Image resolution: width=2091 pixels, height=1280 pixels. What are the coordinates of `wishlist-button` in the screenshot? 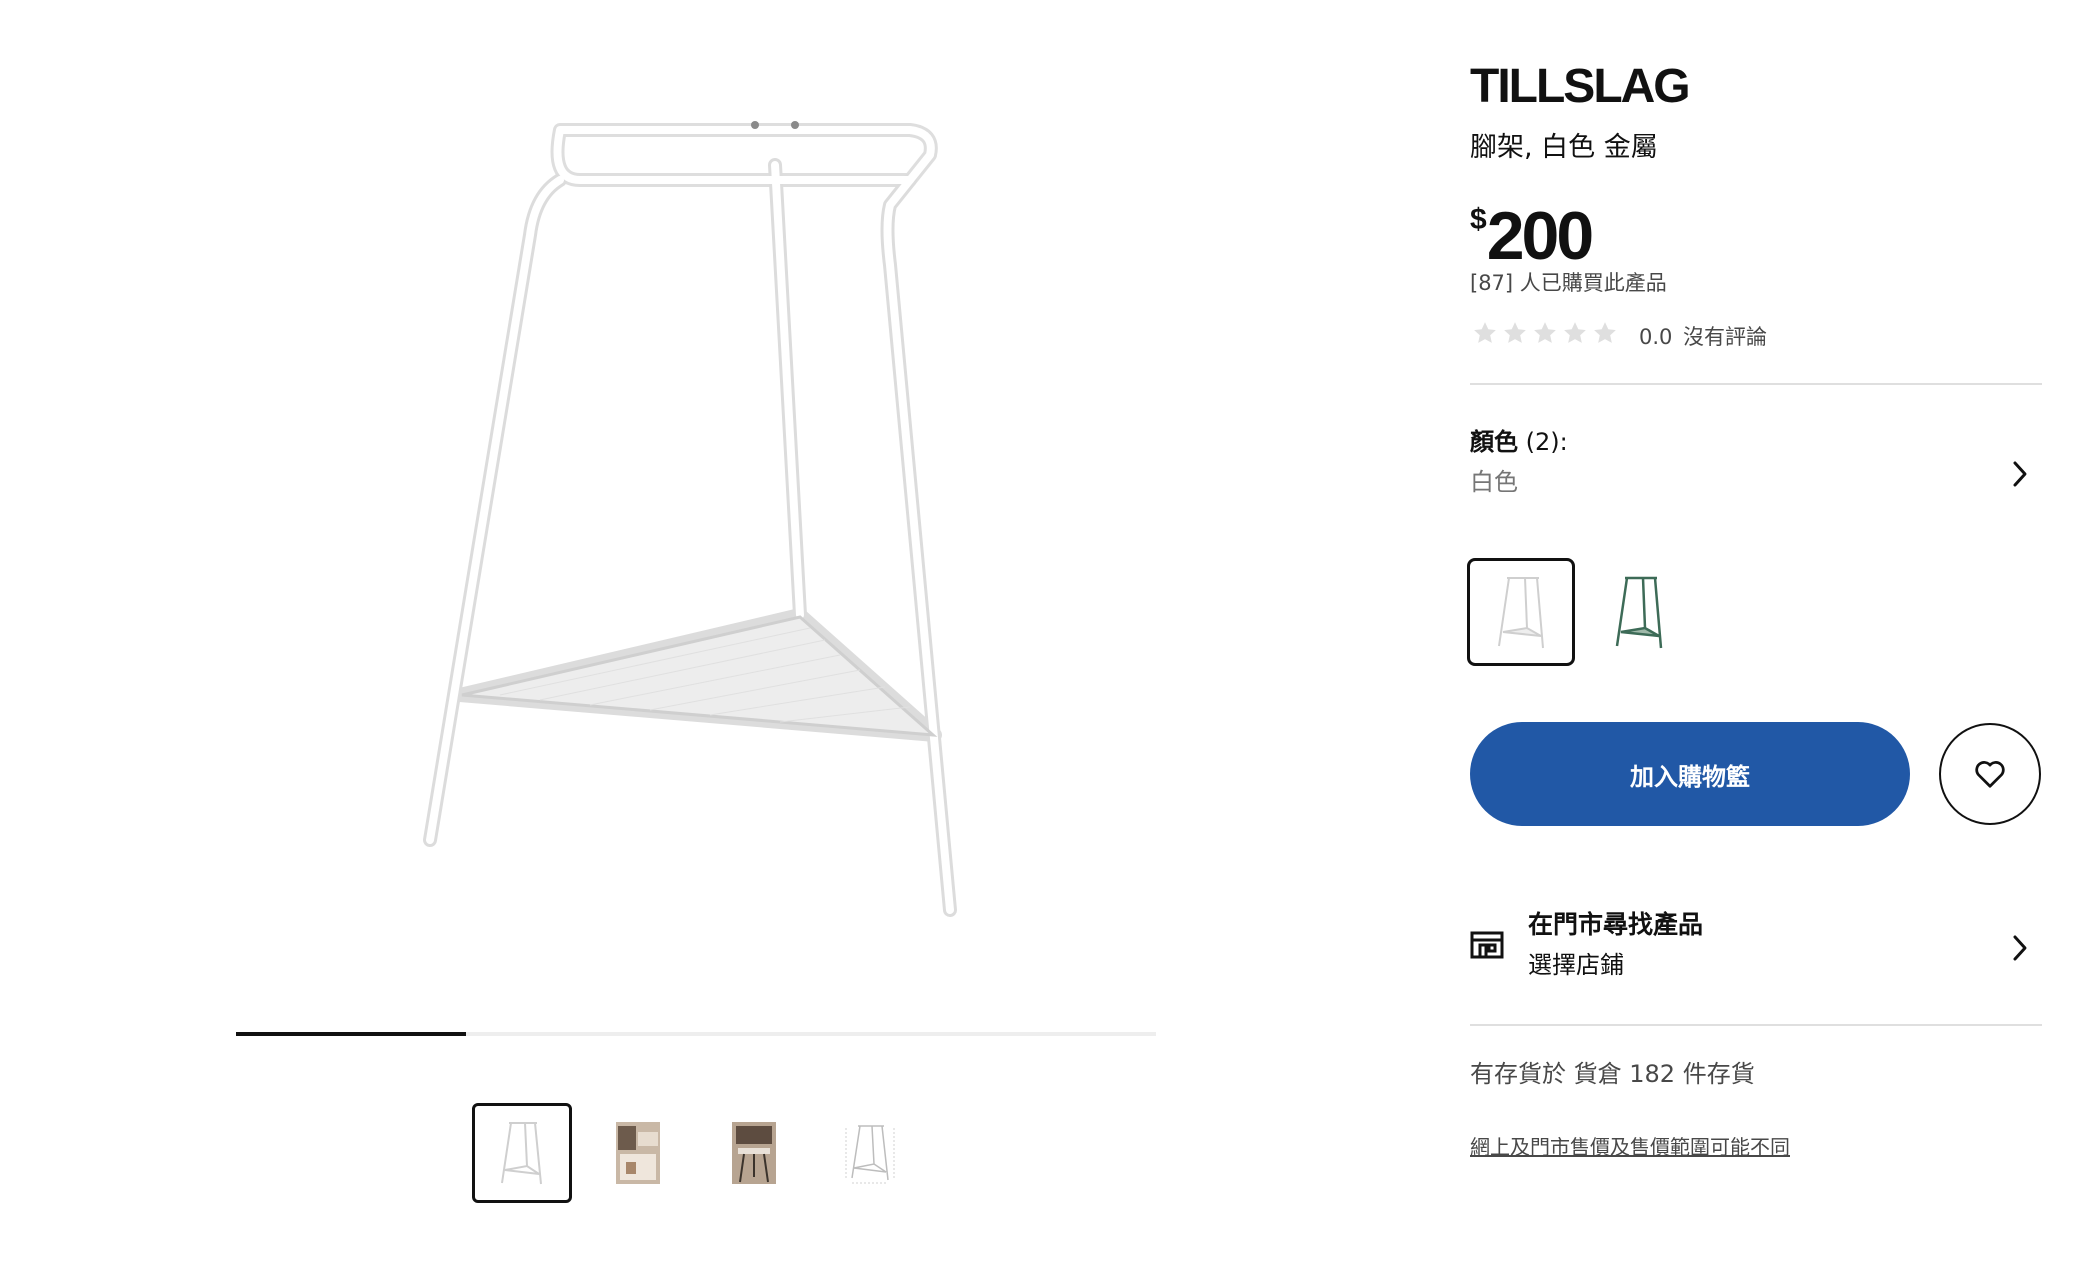 It's located at (1990, 774).